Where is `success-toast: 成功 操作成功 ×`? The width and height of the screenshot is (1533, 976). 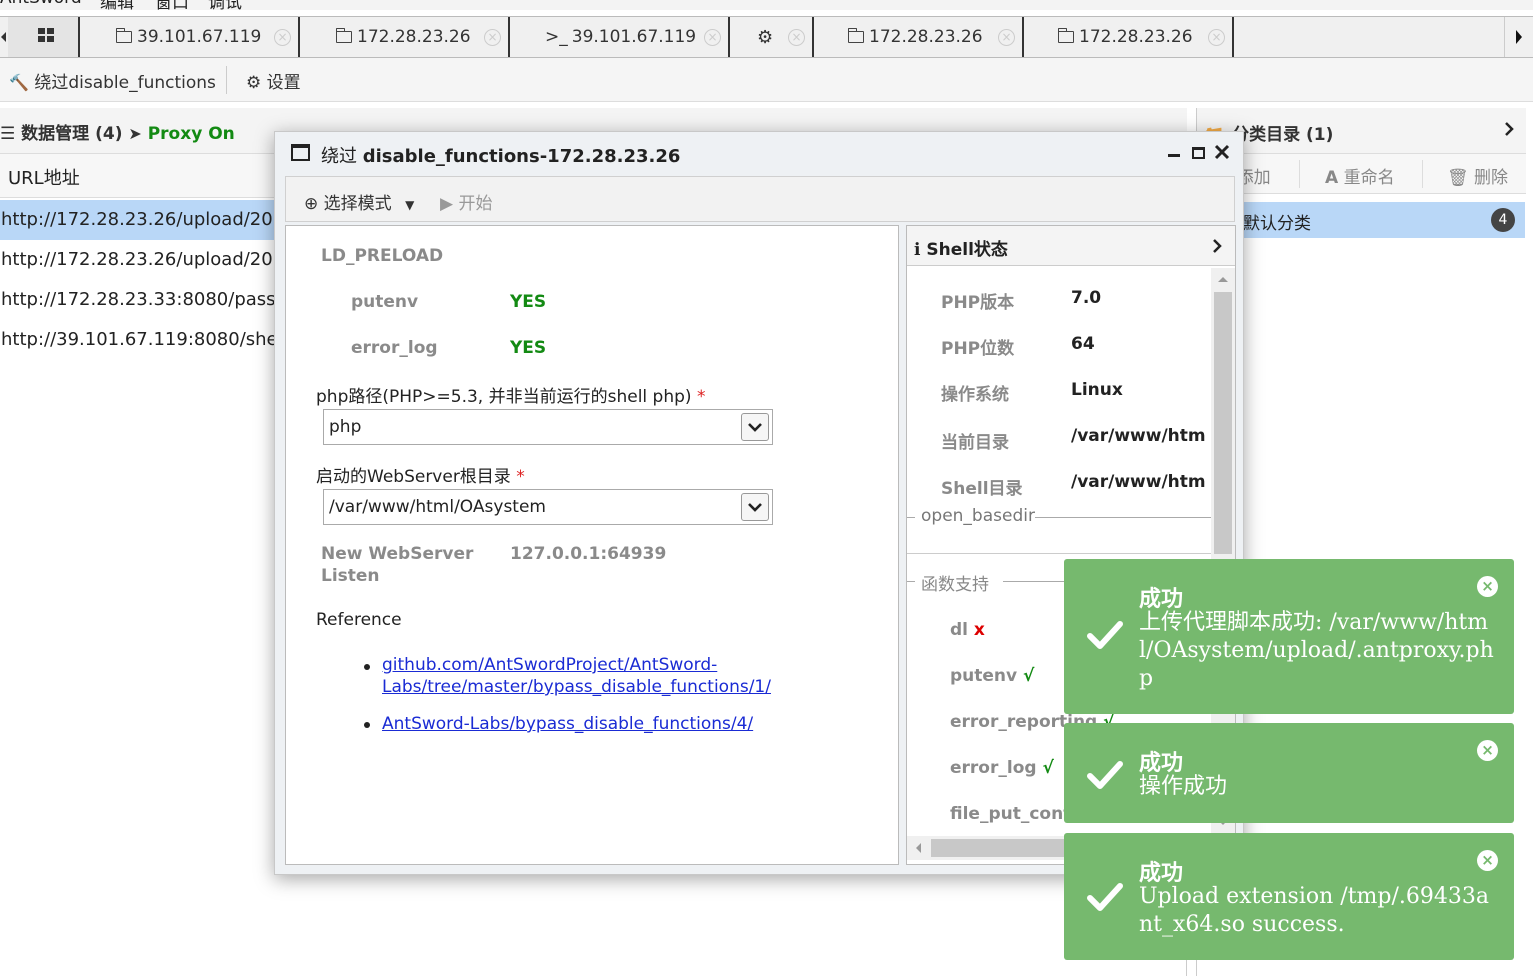
success-toast: 成功 操作成功 × is located at coordinates (1289, 773).